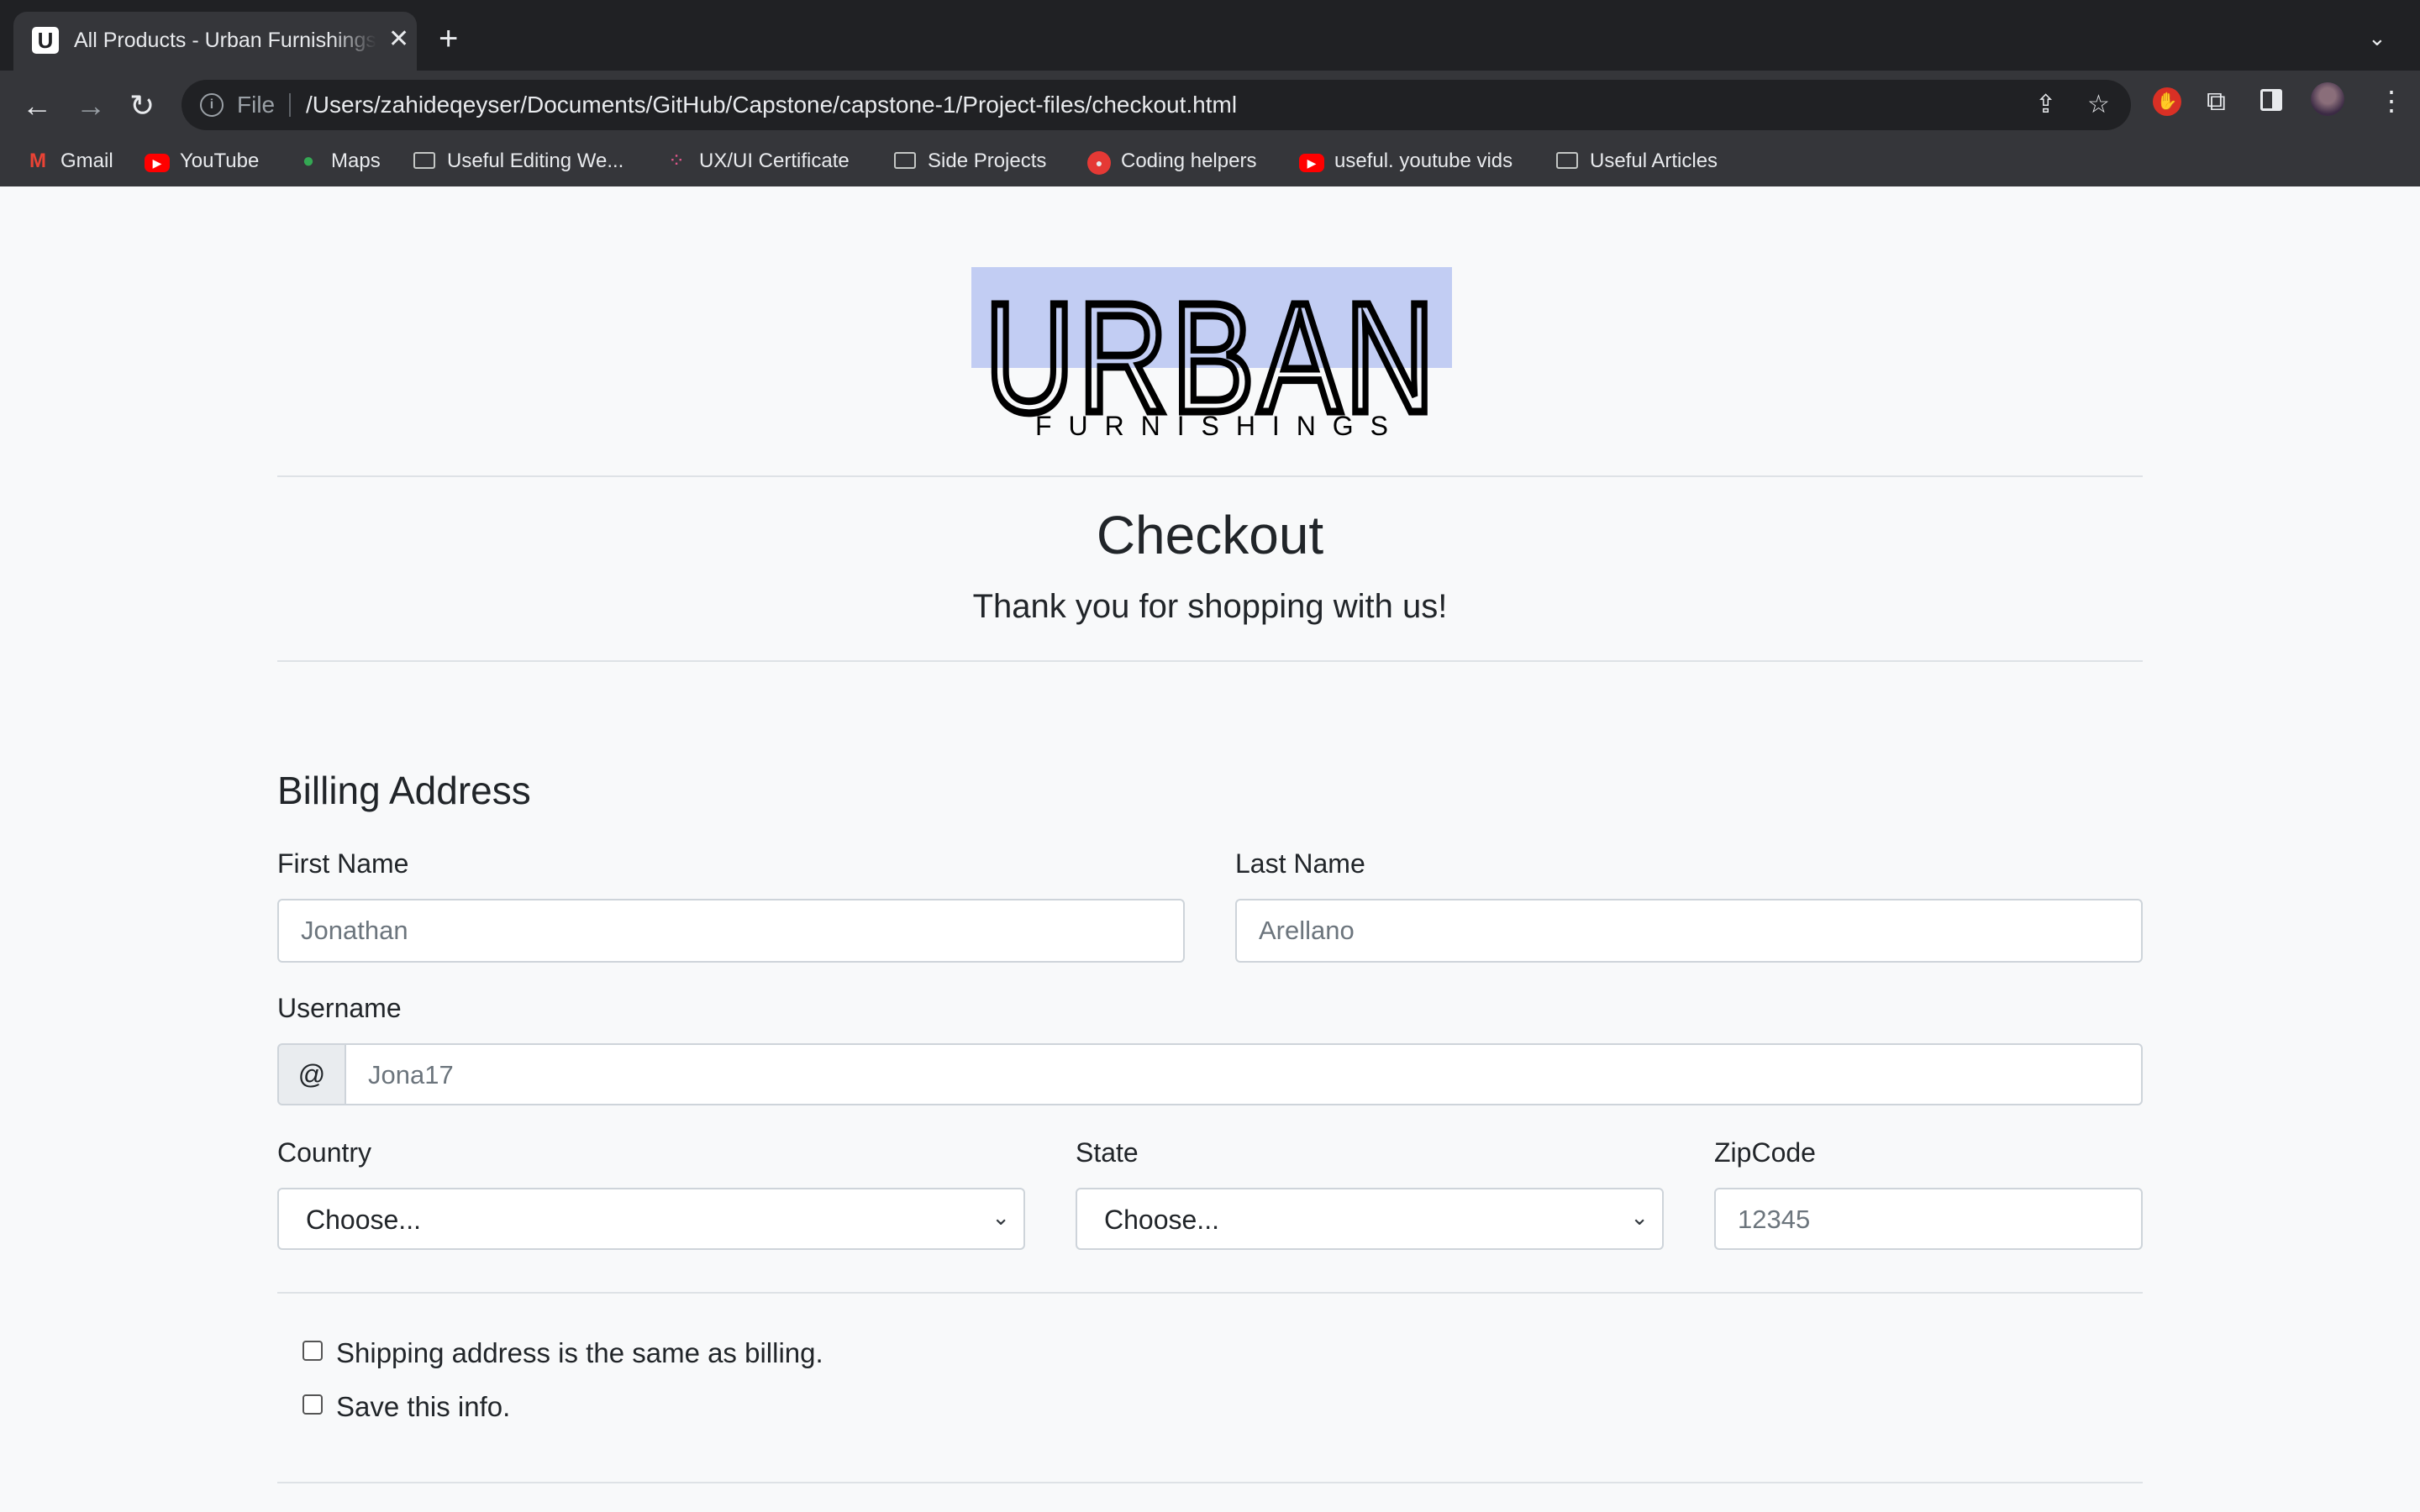 The width and height of the screenshot is (2420, 1512). I want to click on last-name-field: Arellano, so click(1689, 931).